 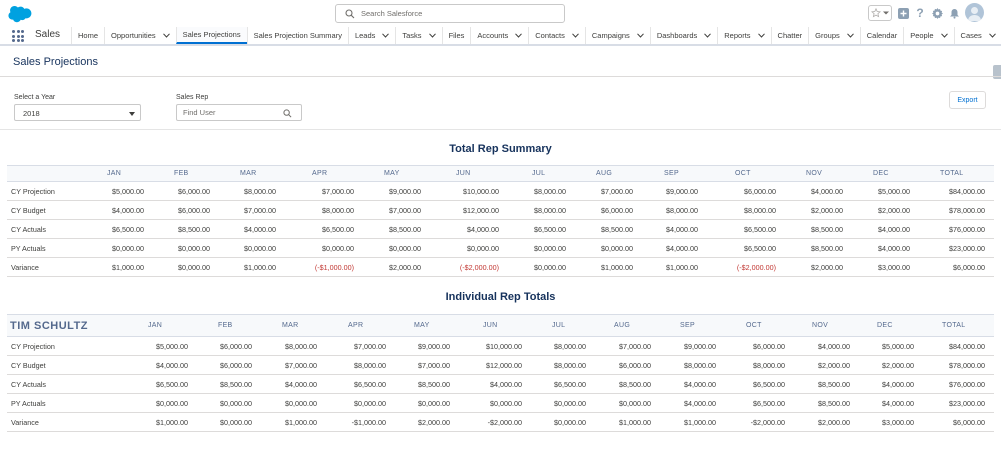 What do you see at coordinates (827, 35) in the screenshot?
I see `nav-tab-label: Groups` at bounding box center [827, 35].